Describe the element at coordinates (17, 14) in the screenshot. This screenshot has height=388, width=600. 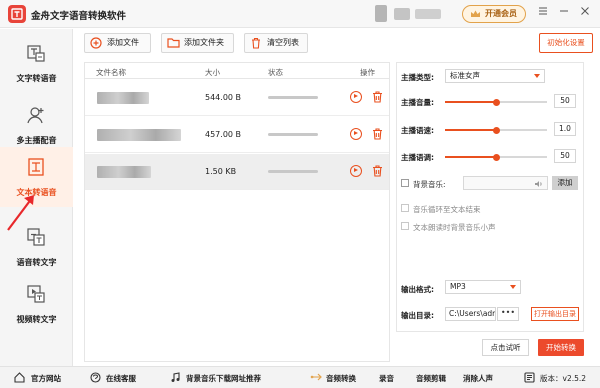
I see `app-logo-icon` at that location.